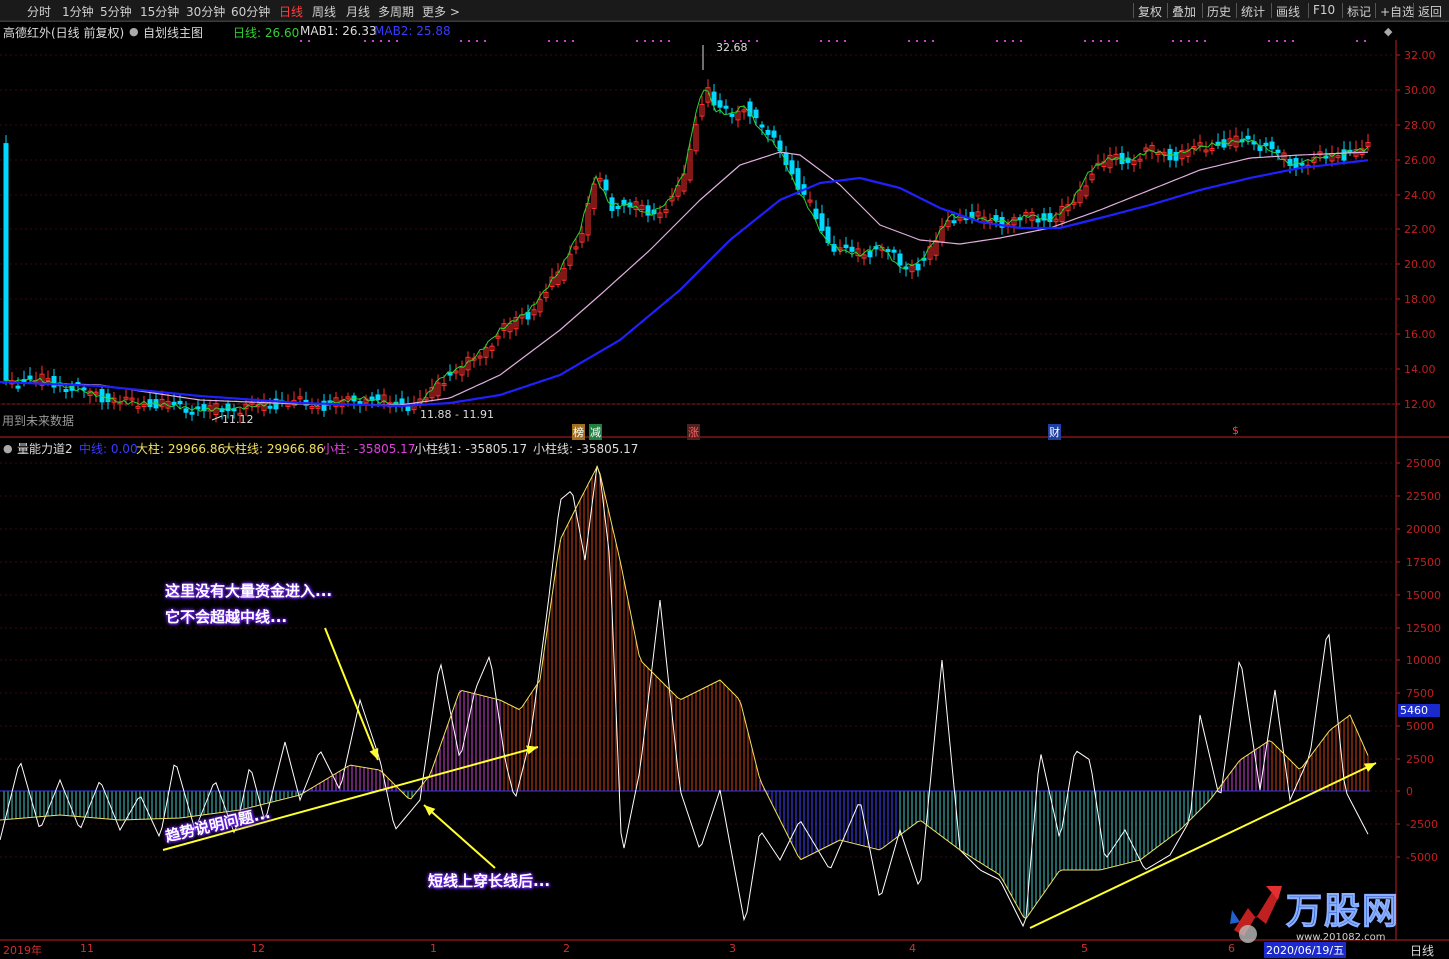  What do you see at coordinates (693, 432) in the screenshot?
I see `event-marker-zhang: 涨` at bounding box center [693, 432].